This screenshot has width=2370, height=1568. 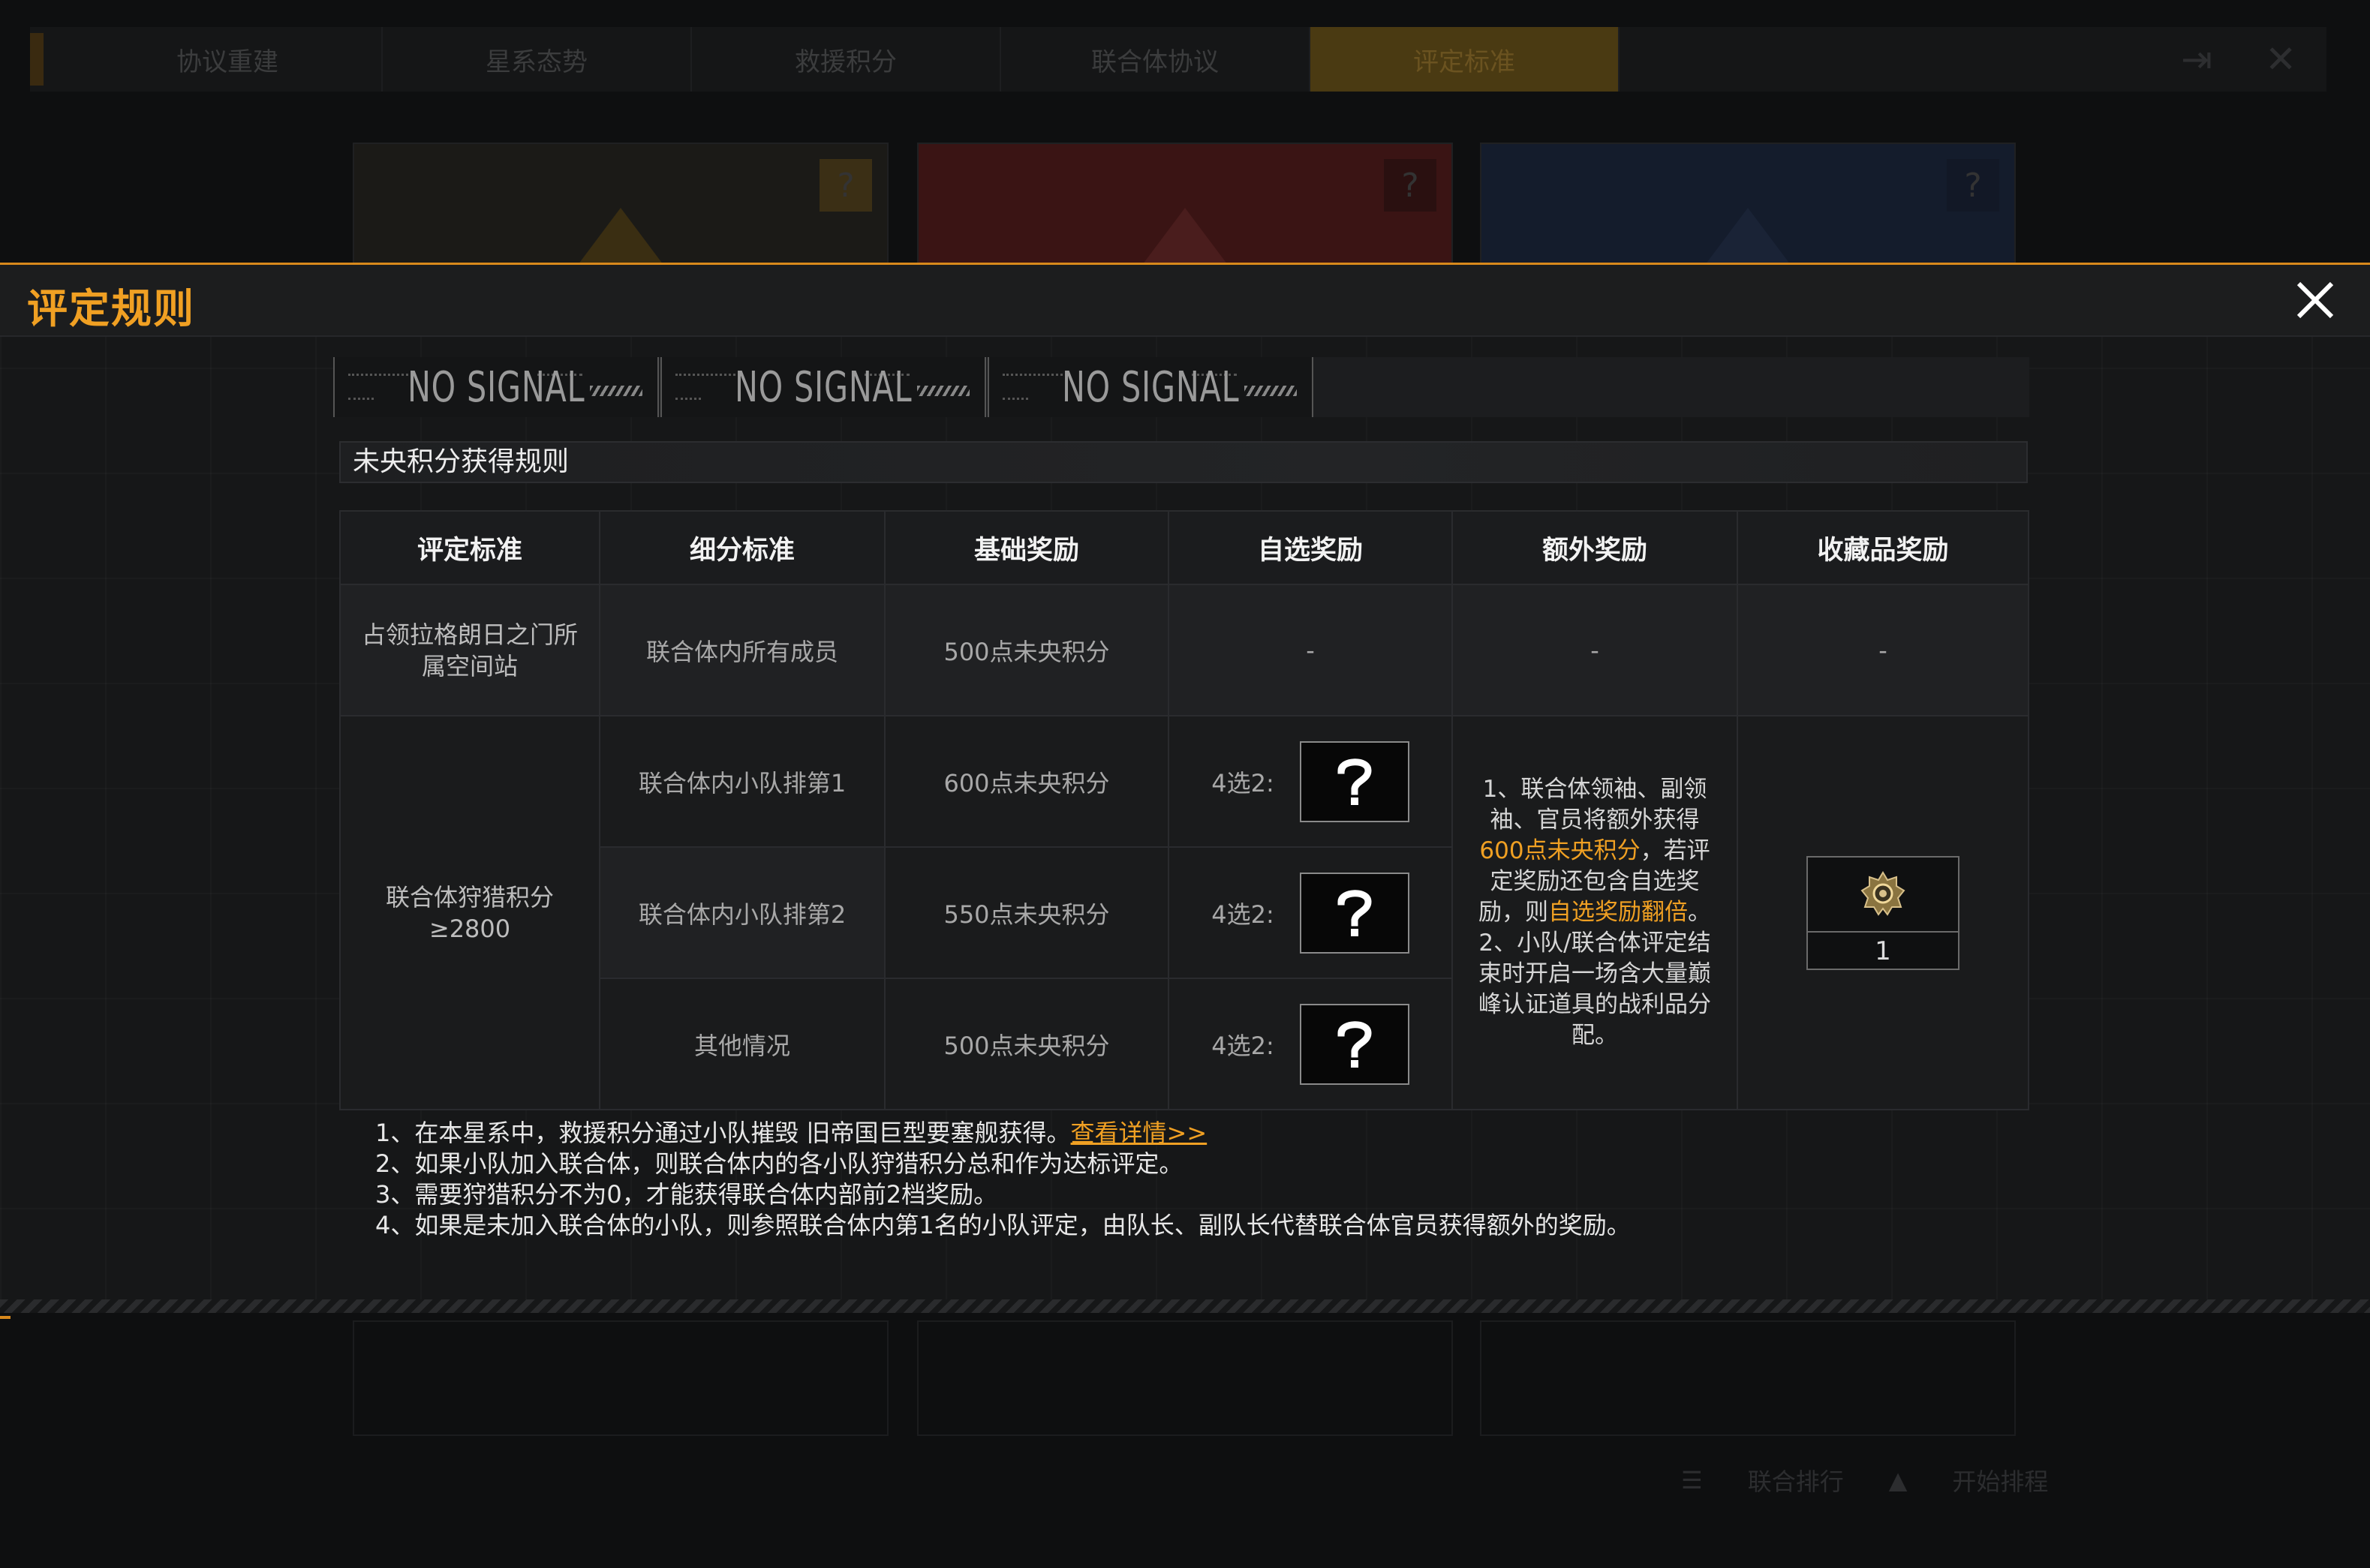 I want to click on collectible-reward-cell: 1, so click(x=1883, y=912).